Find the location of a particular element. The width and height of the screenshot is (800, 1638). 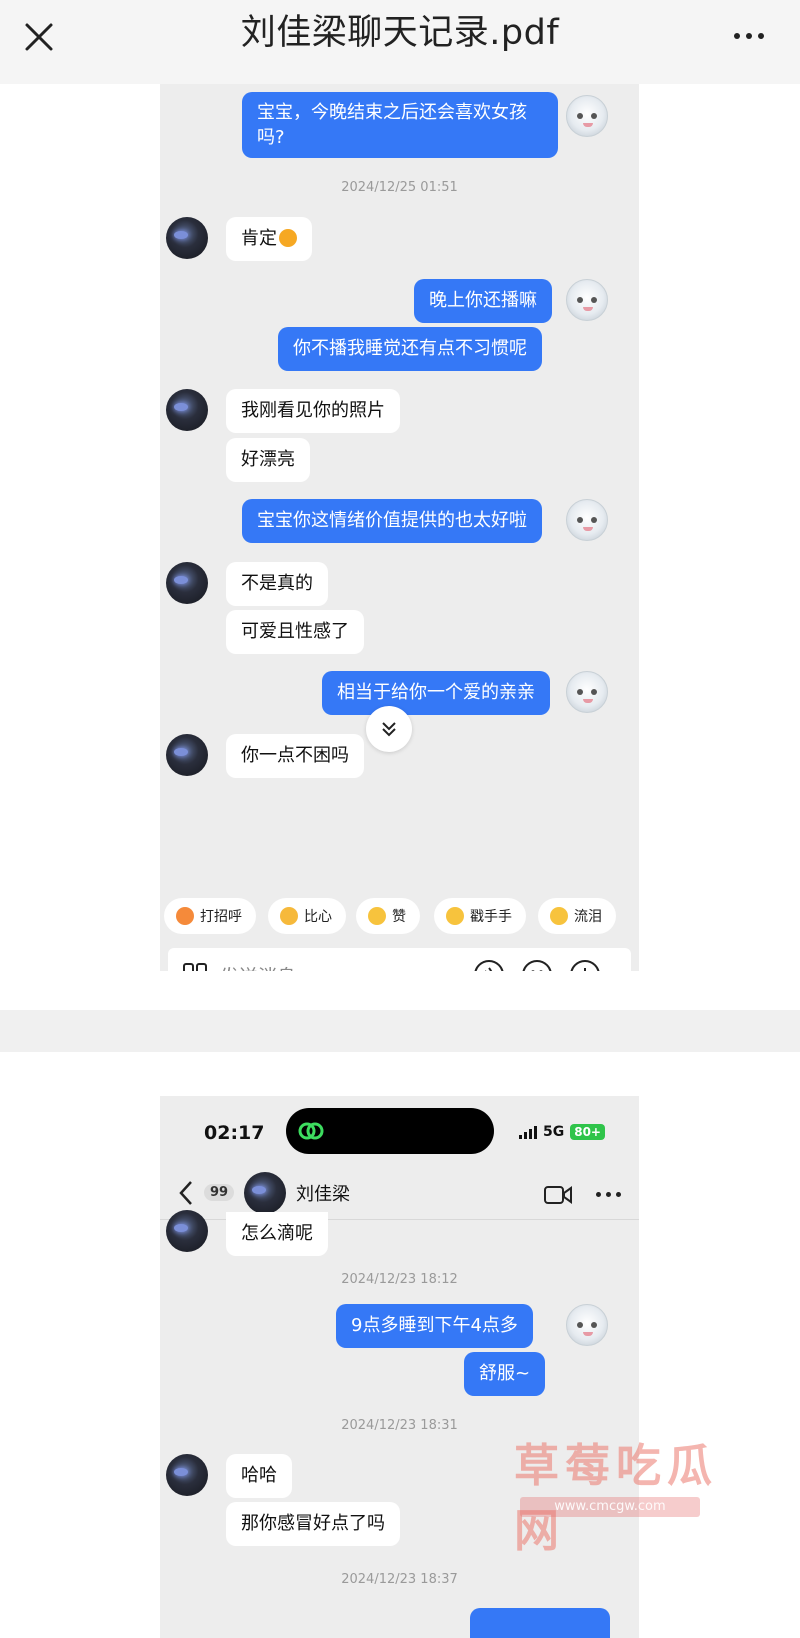

contact-name: 刘佳梁 is located at coordinates (323, 1193).